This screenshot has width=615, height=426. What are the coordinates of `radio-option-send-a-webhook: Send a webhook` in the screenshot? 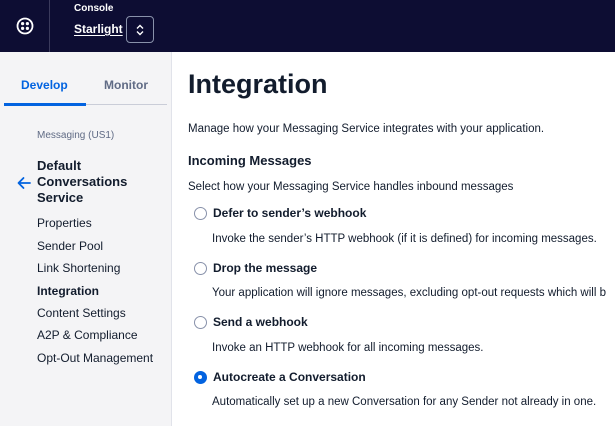 It's located at (251, 322).